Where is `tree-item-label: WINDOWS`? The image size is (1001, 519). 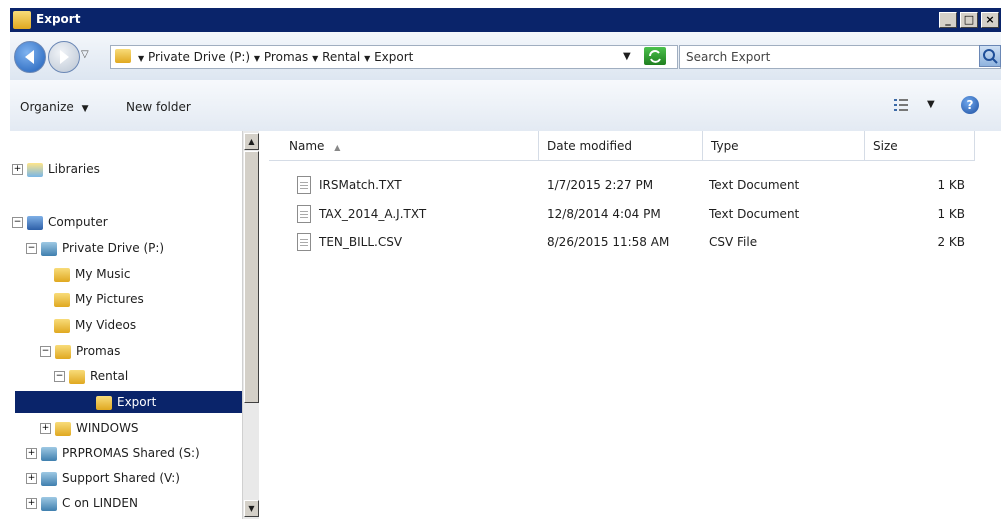
tree-item-label: WINDOWS is located at coordinates (107, 428).